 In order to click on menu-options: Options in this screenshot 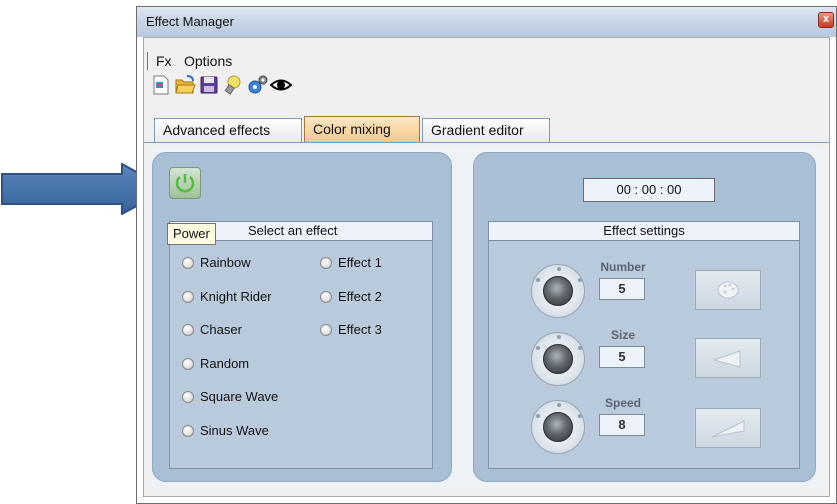, I will do `click(208, 61)`.